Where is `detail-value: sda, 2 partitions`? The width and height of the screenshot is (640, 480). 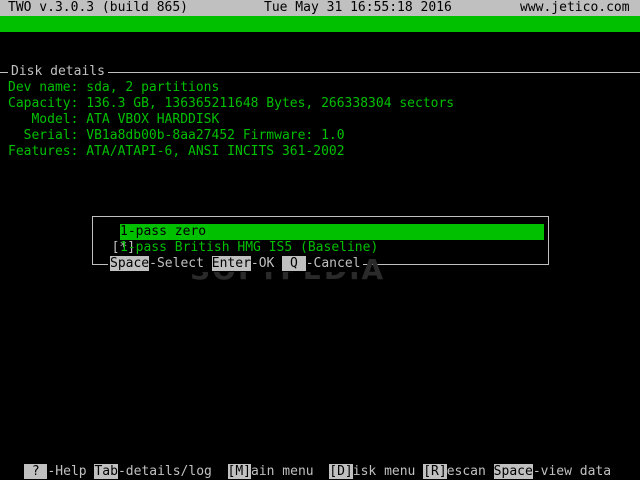 detail-value: sda, 2 partitions is located at coordinates (153, 87).